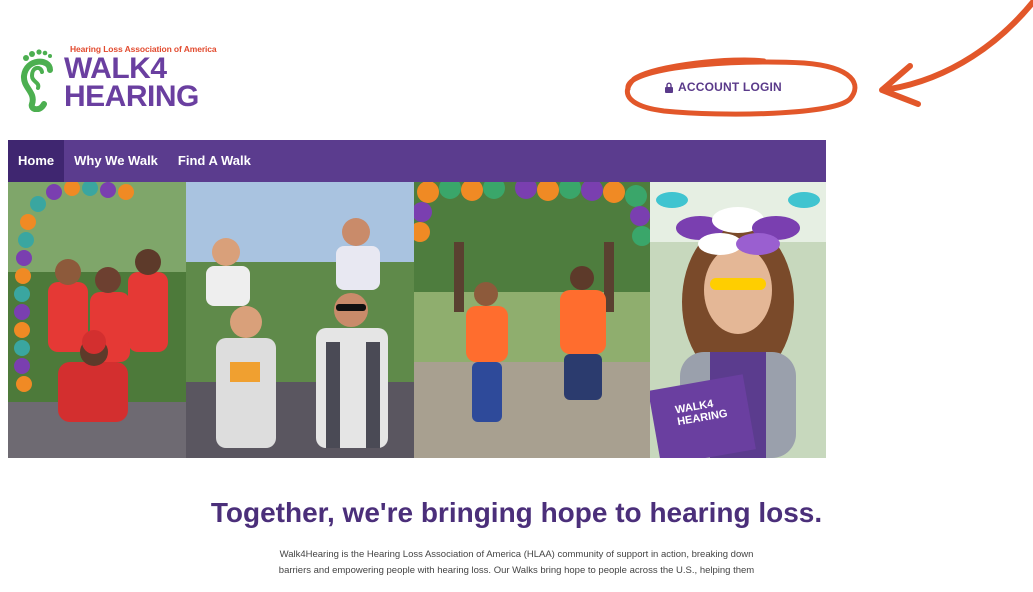 This screenshot has height=592, width=1033. What do you see at coordinates (738, 320) in the screenshot?
I see `photo-woman-balloon-hat: WALK4 HEARING` at bounding box center [738, 320].